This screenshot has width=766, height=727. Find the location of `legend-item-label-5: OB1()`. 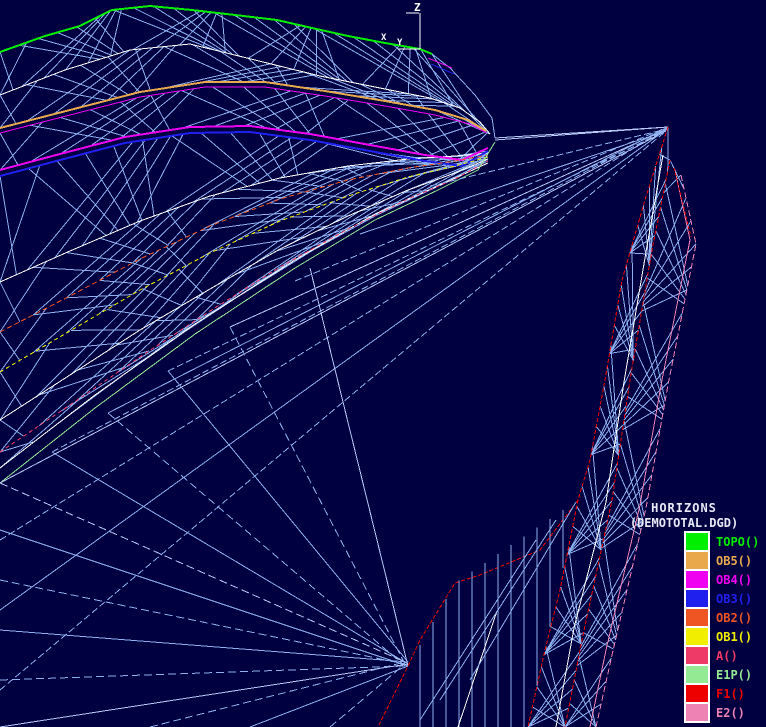

legend-item-label-5: OB1() is located at coordinates (737, 637).